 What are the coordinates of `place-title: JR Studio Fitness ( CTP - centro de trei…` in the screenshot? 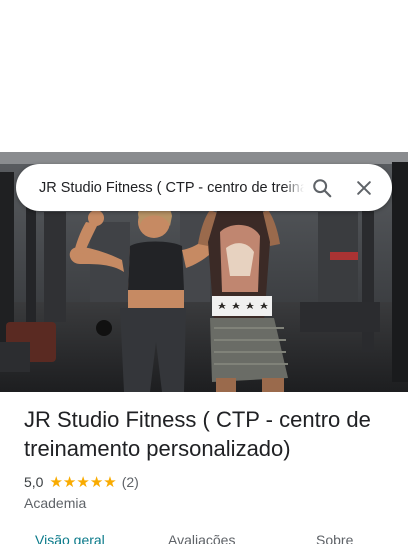 It's located at (197, 434).